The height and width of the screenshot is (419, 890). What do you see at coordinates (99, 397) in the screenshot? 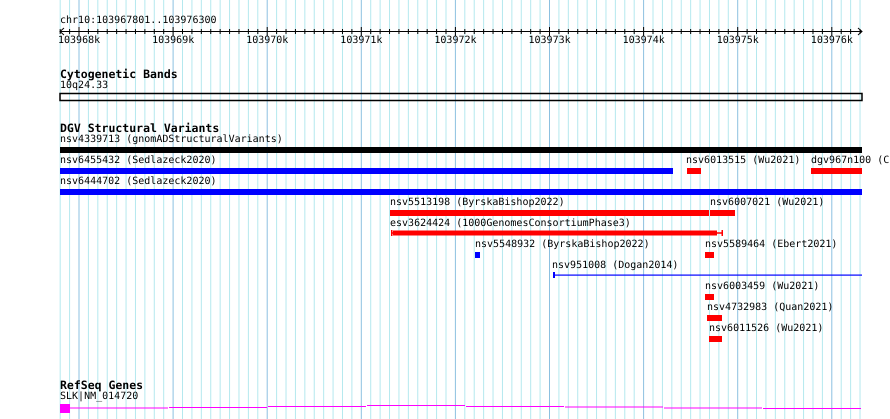
I see `feature-label: SLK|NM_014720` at bounding box center [99, 397].